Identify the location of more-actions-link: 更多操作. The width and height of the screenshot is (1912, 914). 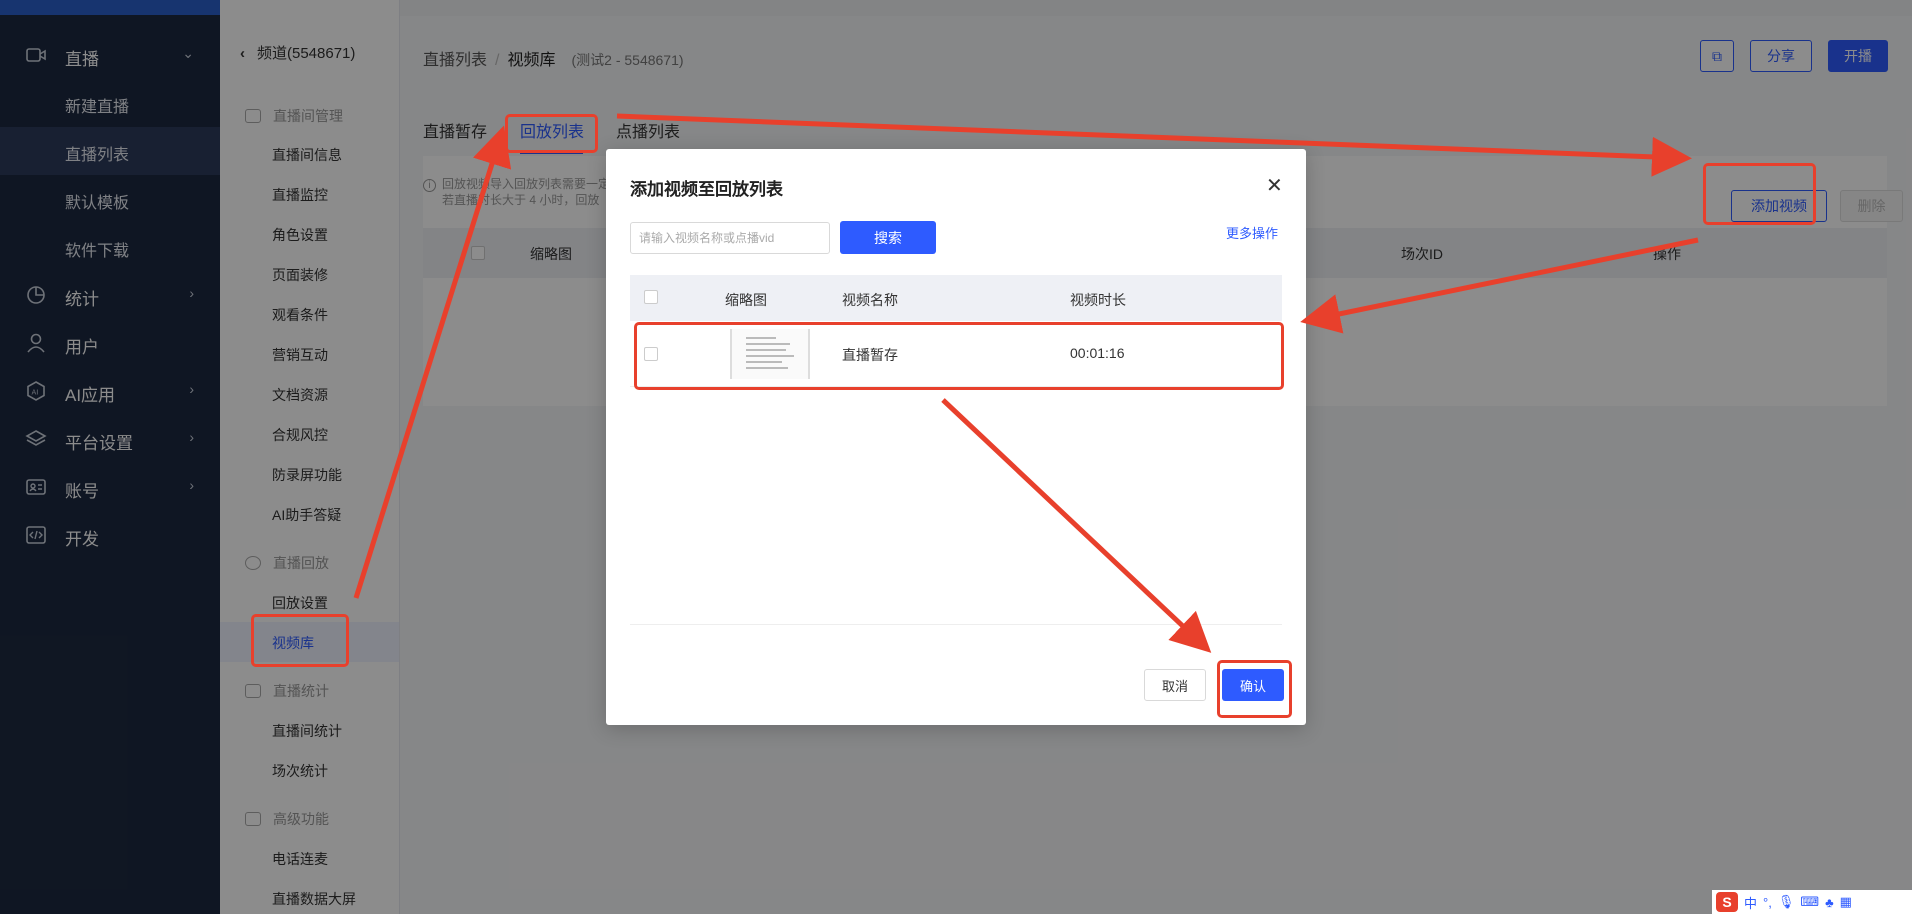
(1252, 232).